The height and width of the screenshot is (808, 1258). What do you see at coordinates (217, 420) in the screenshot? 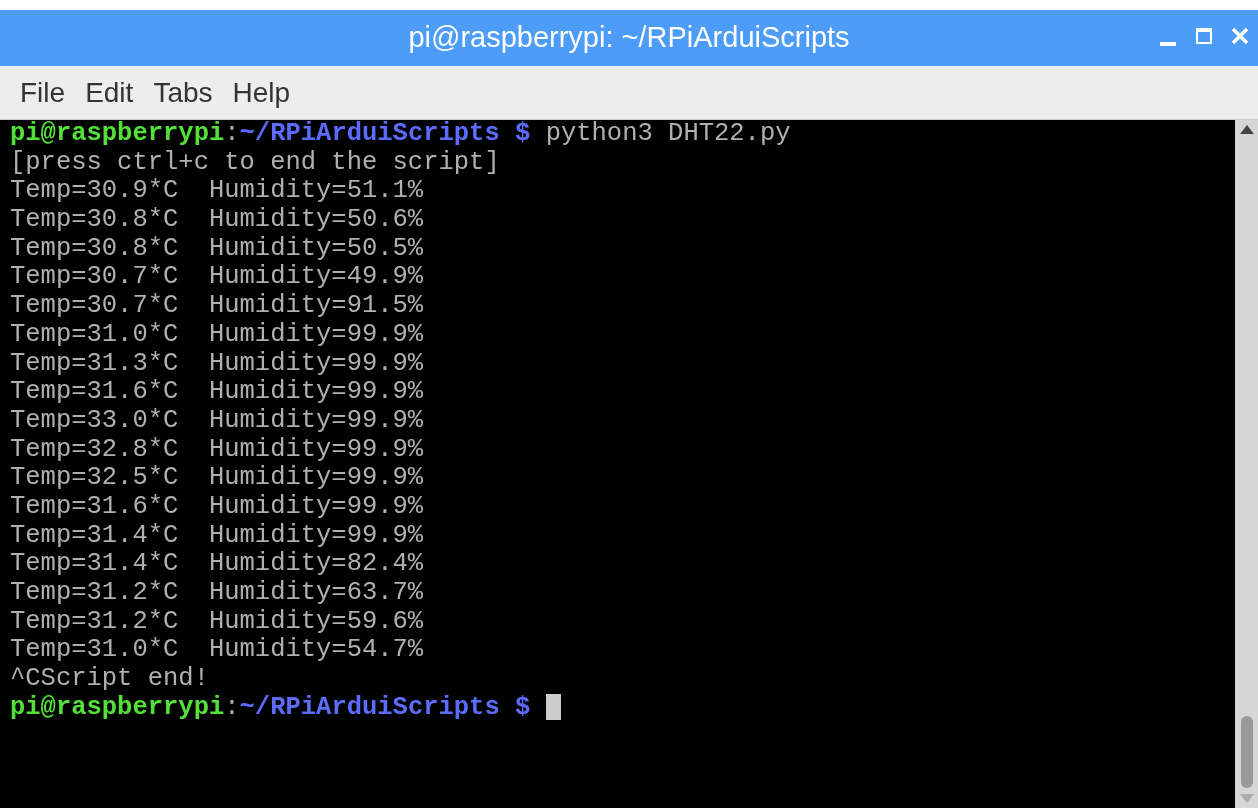
I see `output-line: Temp=33.0*C Humidity=99.9%` at bounding box center [217, 420].